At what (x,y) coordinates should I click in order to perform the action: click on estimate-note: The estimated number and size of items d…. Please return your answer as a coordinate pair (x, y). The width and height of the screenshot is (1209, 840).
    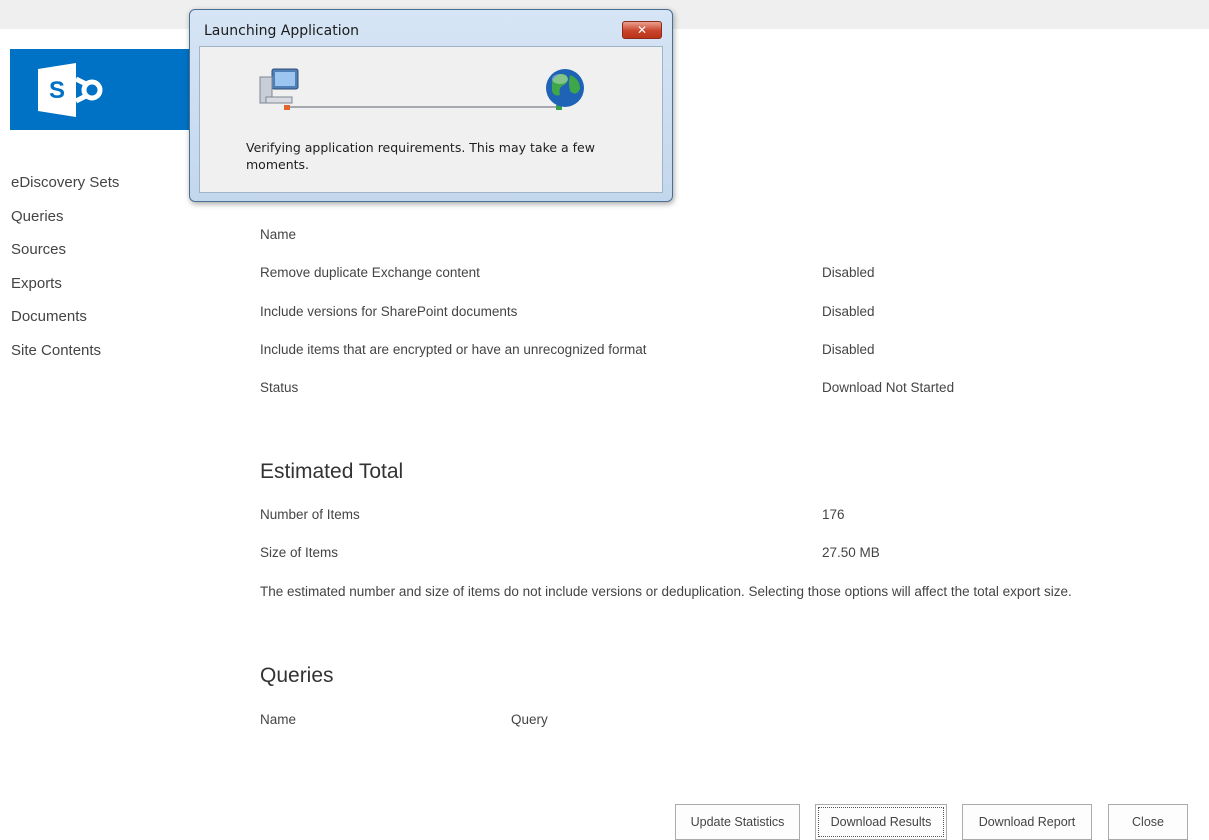
    Looking at the image, I should click on (666, 591).